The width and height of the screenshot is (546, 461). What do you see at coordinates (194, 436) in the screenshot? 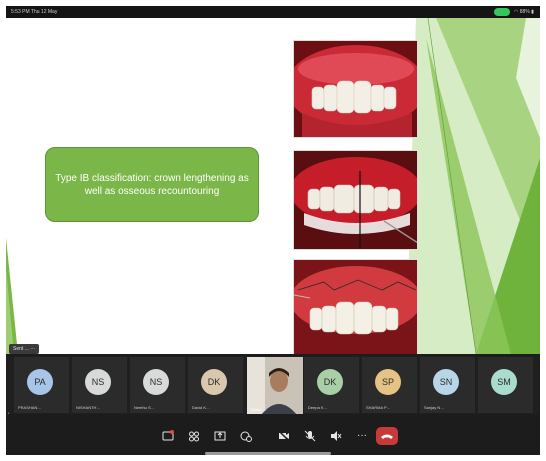
I see `participants-icon` at bounding box center [194, 436].